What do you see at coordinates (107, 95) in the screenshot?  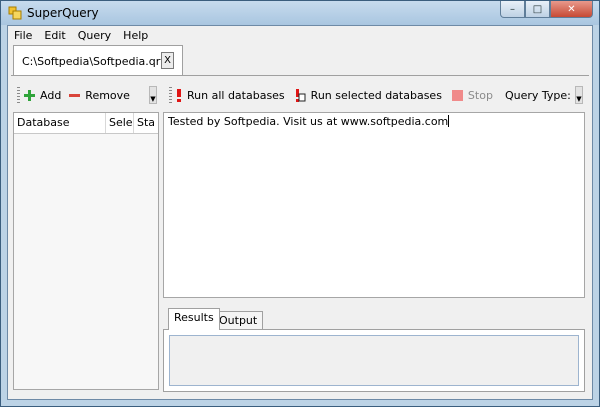 I see `remove-label: Remove` at bounding box center [107, 95].